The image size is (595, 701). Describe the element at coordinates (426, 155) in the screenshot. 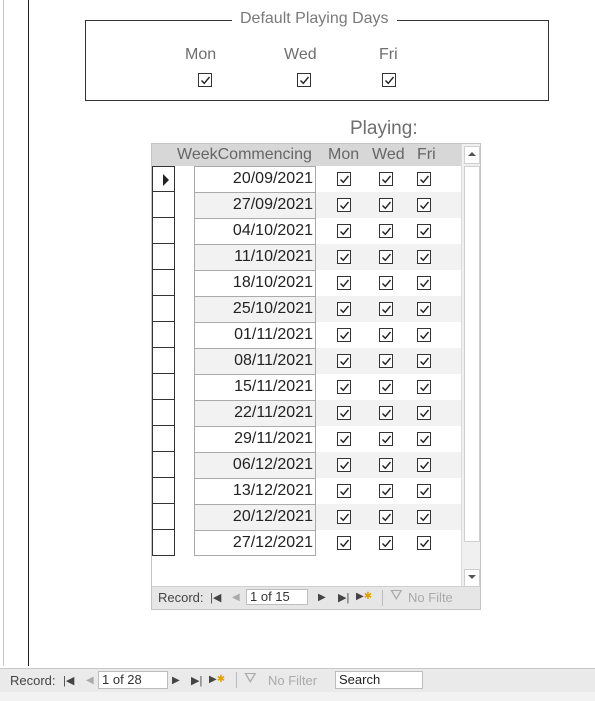

I see `col-header-fri: Fri` at that location.